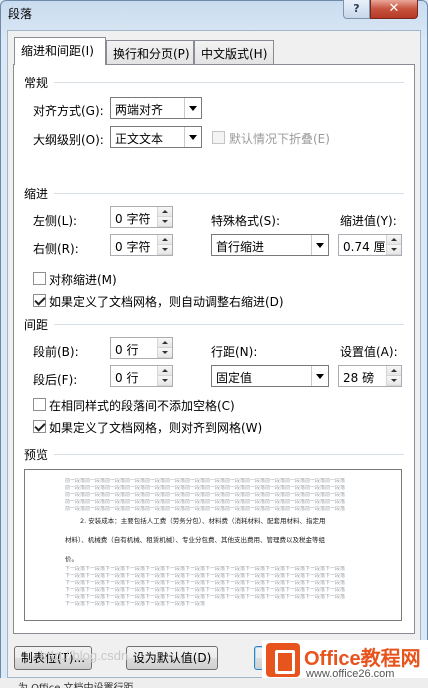 Image resolution: width=428 pixels, height=688 pixels. What do you see at coordinates (139, 139) in the screenshot?
I see `outline-value: 正文文本` at bounding box center [139, 139].